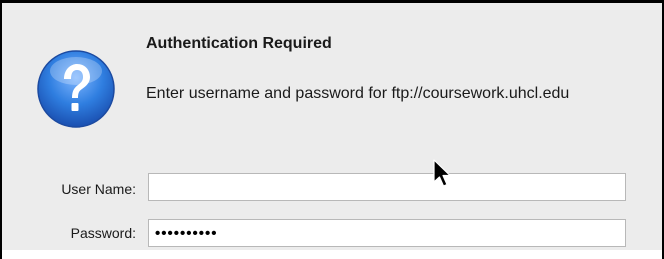 The height and width of the screenshot is (259, 664). What do you see at coordinates (76, 89) in the screenshot?
I see `question-icon` at bounding box center [76, 89].